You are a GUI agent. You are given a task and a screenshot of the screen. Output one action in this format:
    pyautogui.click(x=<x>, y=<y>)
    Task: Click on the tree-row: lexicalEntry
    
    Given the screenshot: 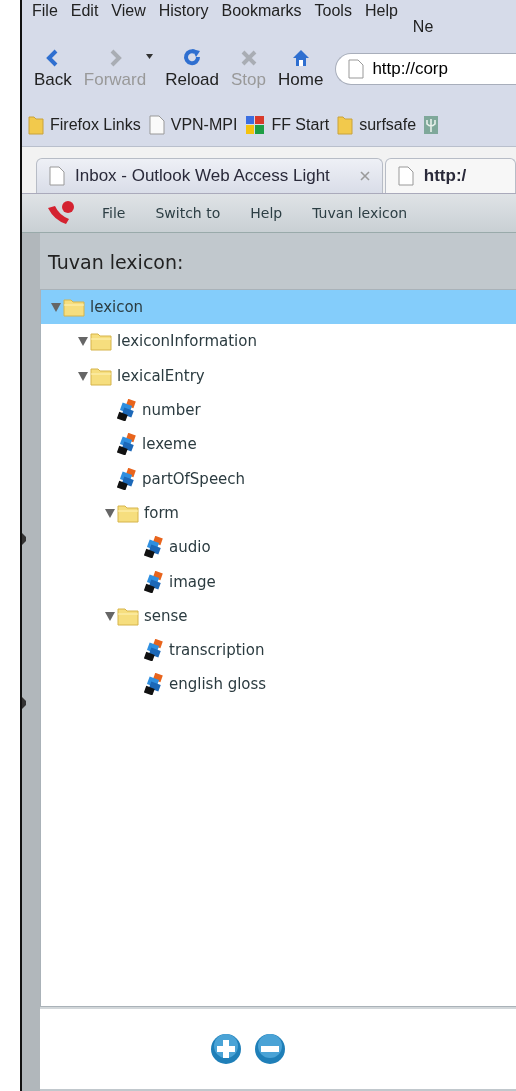 What is the action you would take?
    pyautogui.click(x=278, y=375)
    